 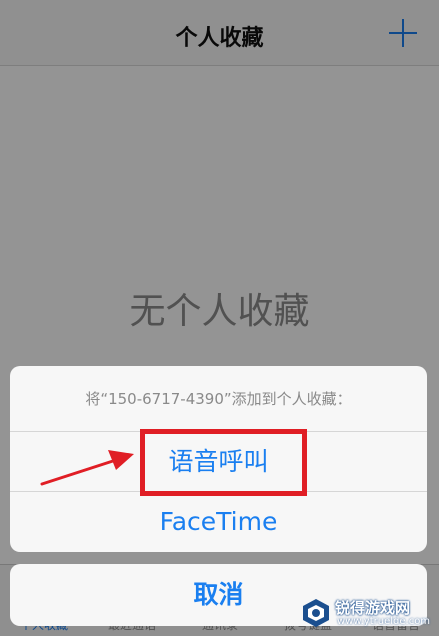 What do you see at coordinates (316, 613) in the screenshot?
I see `brand-logo-icon` at bounding box center [316, 613].